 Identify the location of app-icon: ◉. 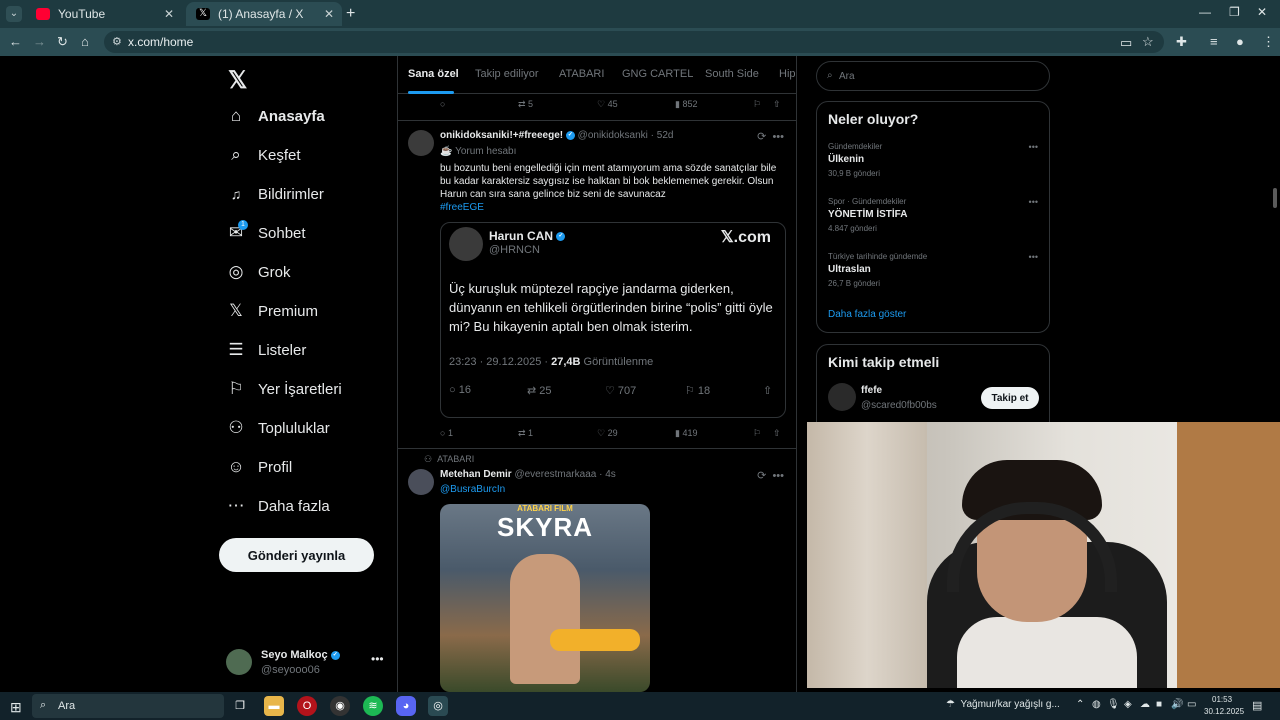
(340, 706).